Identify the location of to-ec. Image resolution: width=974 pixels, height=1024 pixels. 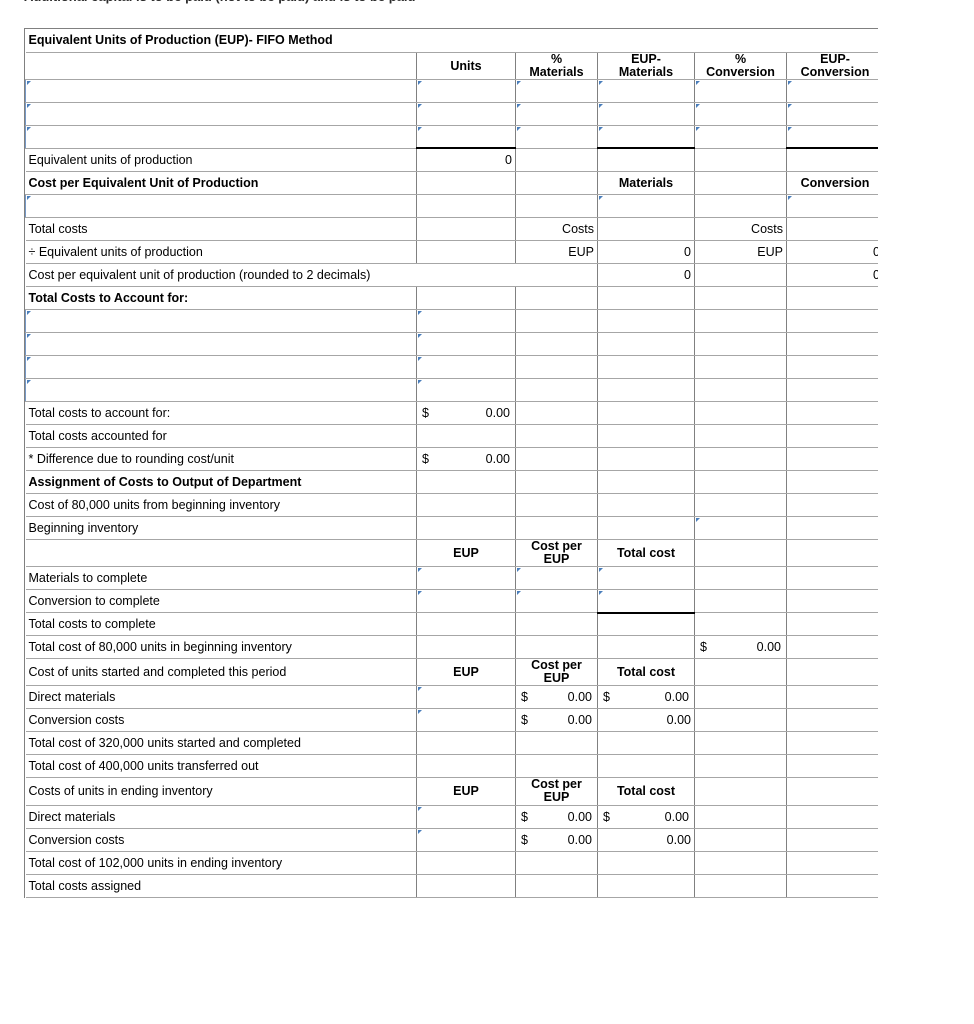
(832, 766).